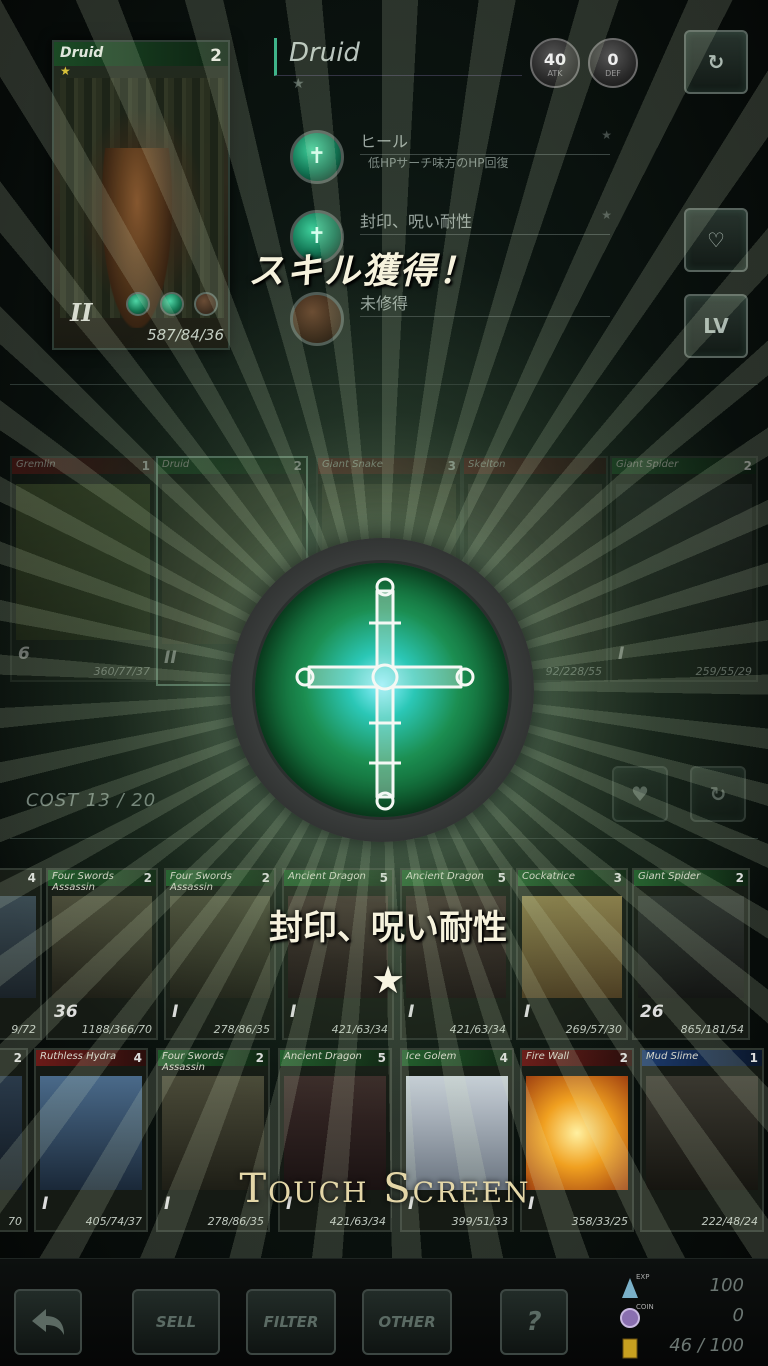  What do you see at coordinates (216, 56) in the screenshot?
I see `selected-card-cost: 2` at bounding box center [216, 56].